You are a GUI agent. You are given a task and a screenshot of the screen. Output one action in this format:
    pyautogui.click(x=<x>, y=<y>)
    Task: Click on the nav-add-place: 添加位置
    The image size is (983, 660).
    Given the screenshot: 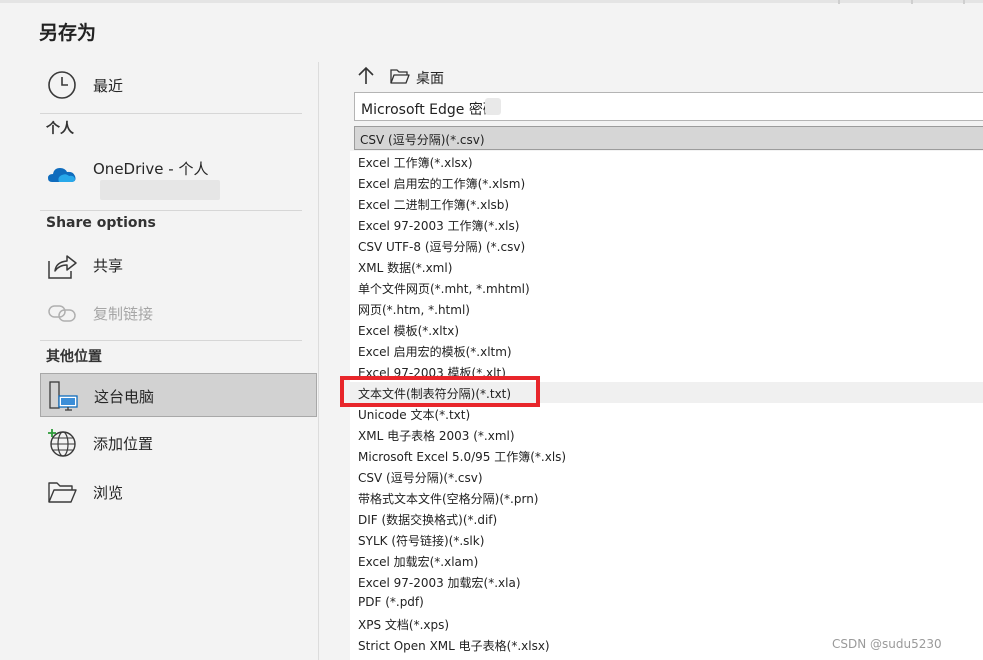 What is the action you would take?
    pyautogui.click(x=178, y=443)
    